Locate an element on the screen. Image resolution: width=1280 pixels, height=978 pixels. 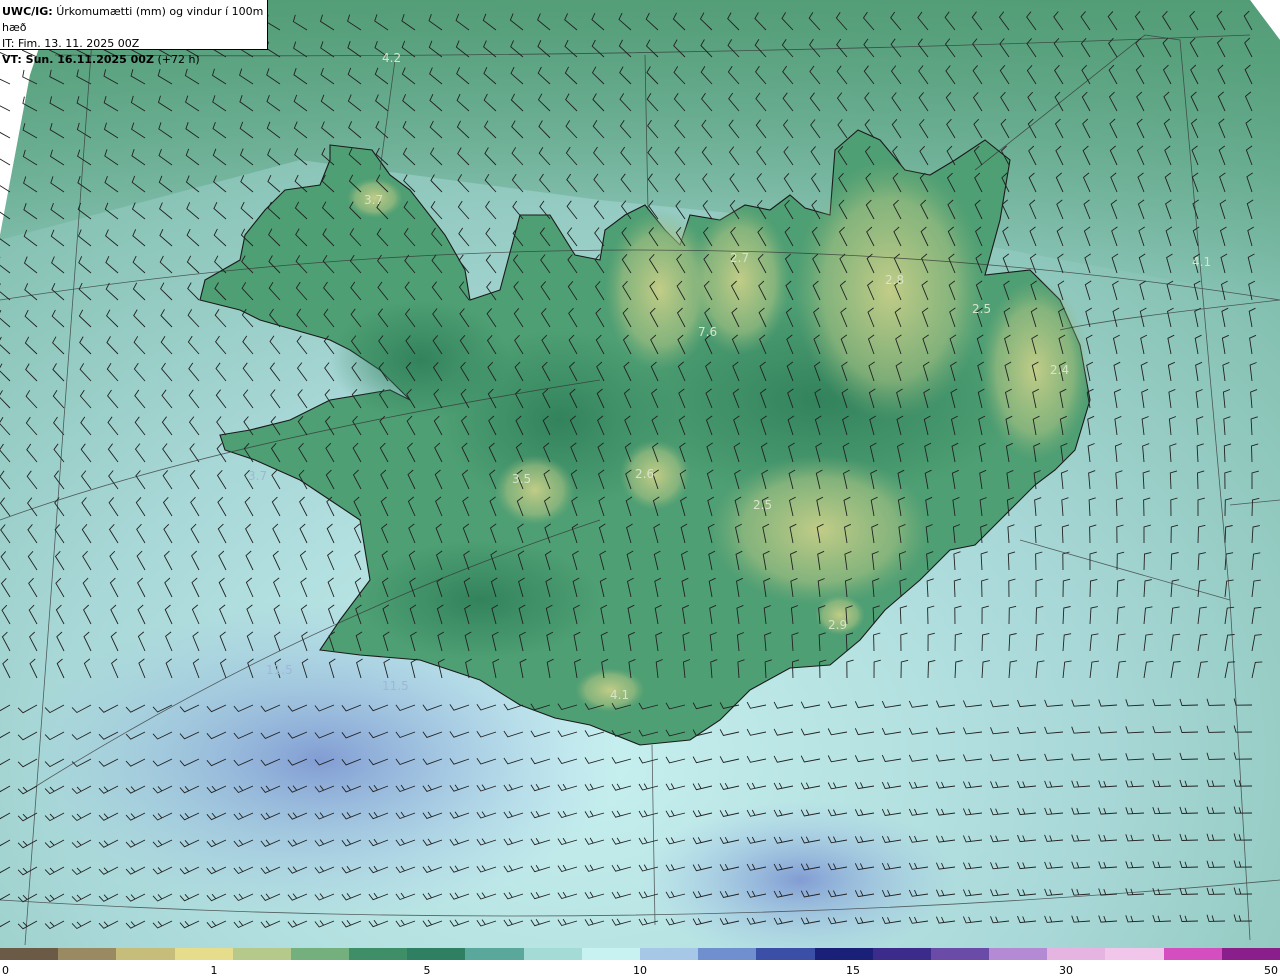
colorbar-tick: 50 is located at coordinates (1271, 970).